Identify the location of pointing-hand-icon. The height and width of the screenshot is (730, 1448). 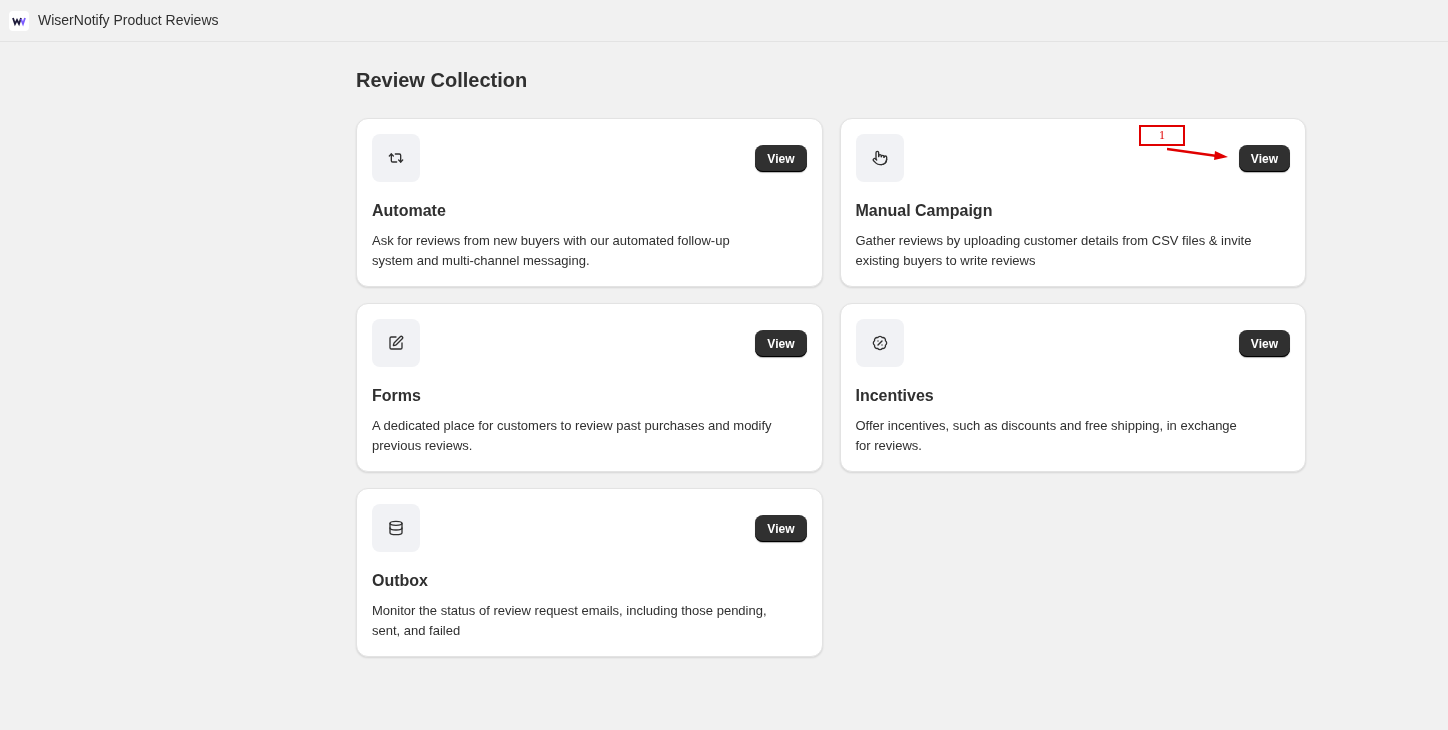
(879, 158).